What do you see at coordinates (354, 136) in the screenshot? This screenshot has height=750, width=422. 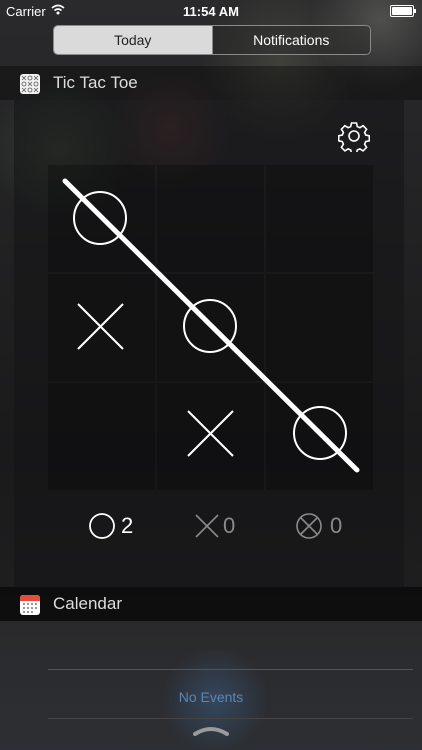 I see `gear-icon` at bounding box center [354, 136].